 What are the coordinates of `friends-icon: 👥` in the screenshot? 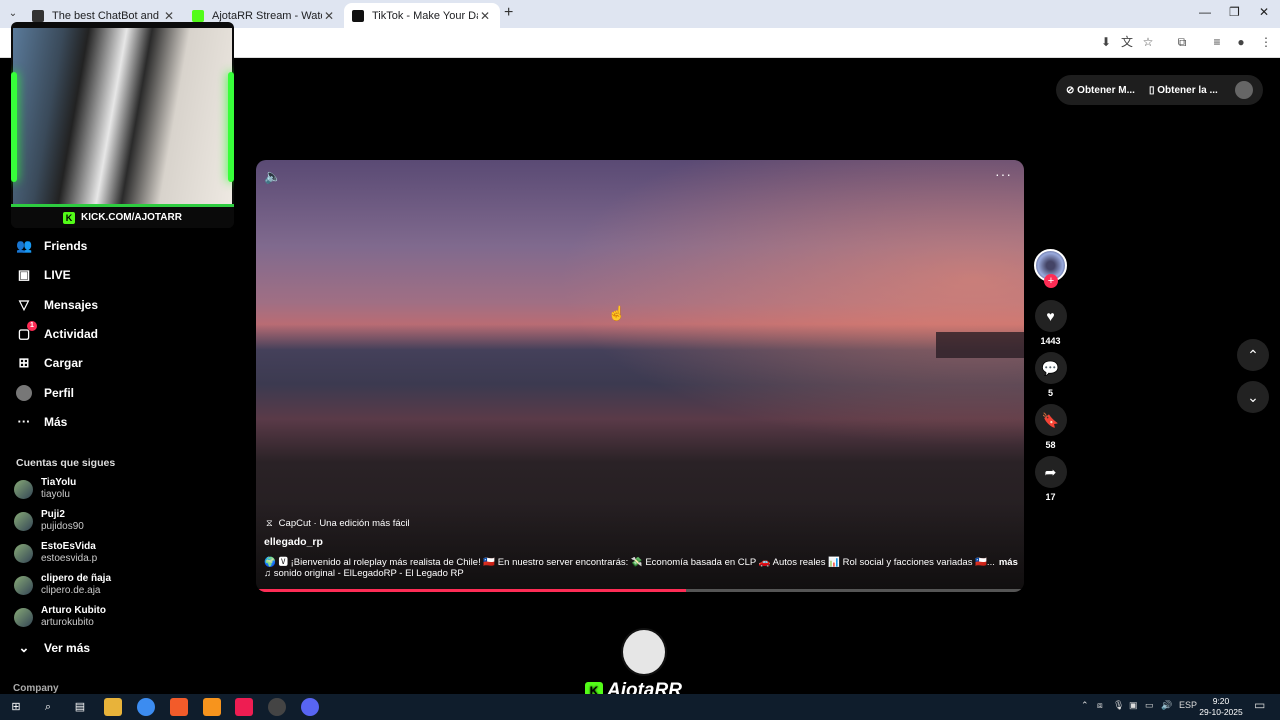 It's located at (24, 245).